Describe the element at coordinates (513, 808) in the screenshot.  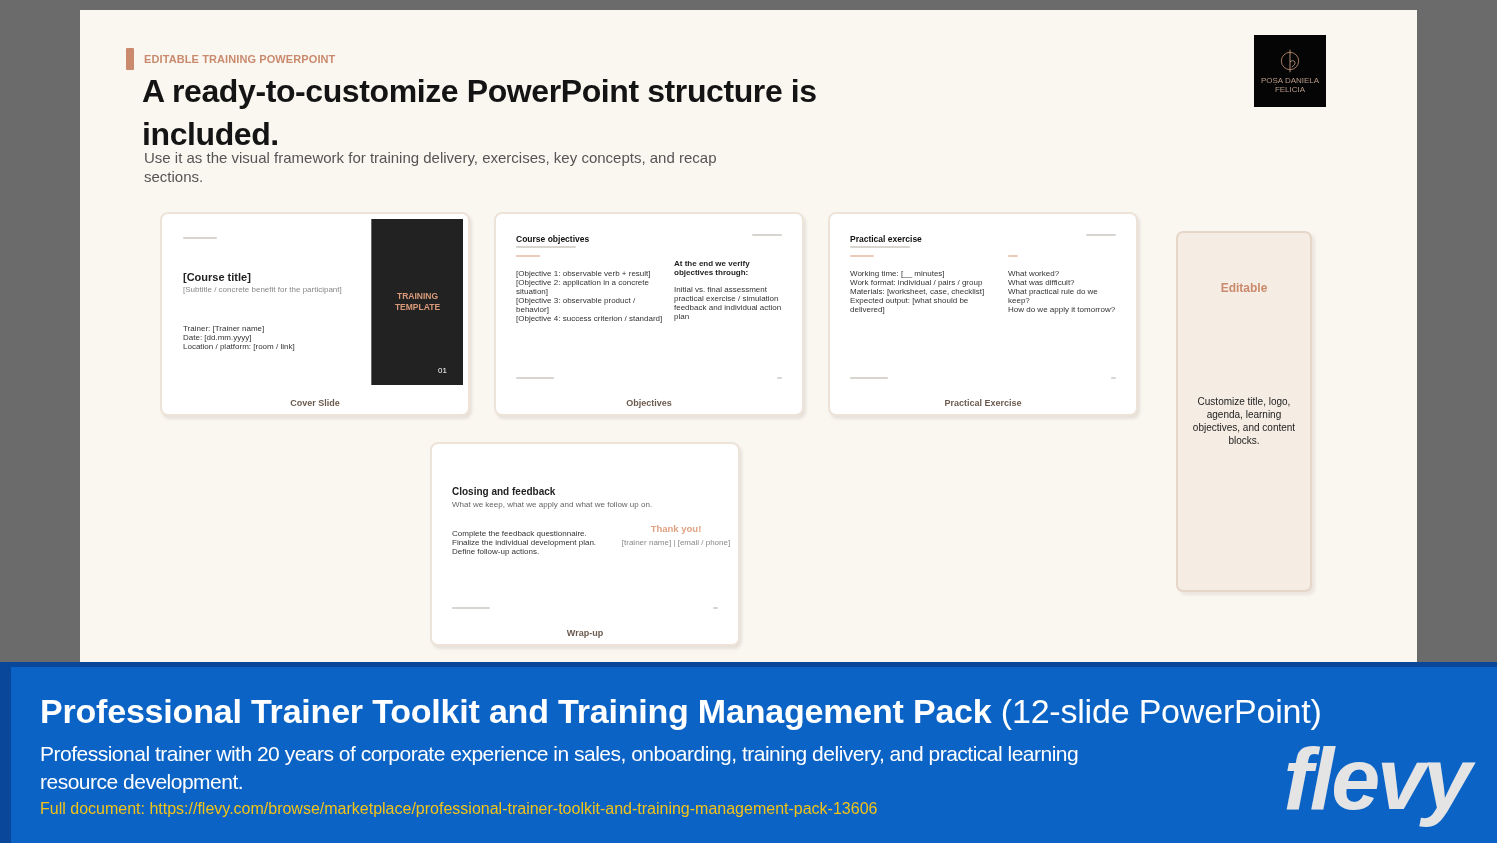
I see `document-link: https://flevy.com/browse/marketplace/professional-trainer-toolkit-and-training-management-pack-13606` at that location.